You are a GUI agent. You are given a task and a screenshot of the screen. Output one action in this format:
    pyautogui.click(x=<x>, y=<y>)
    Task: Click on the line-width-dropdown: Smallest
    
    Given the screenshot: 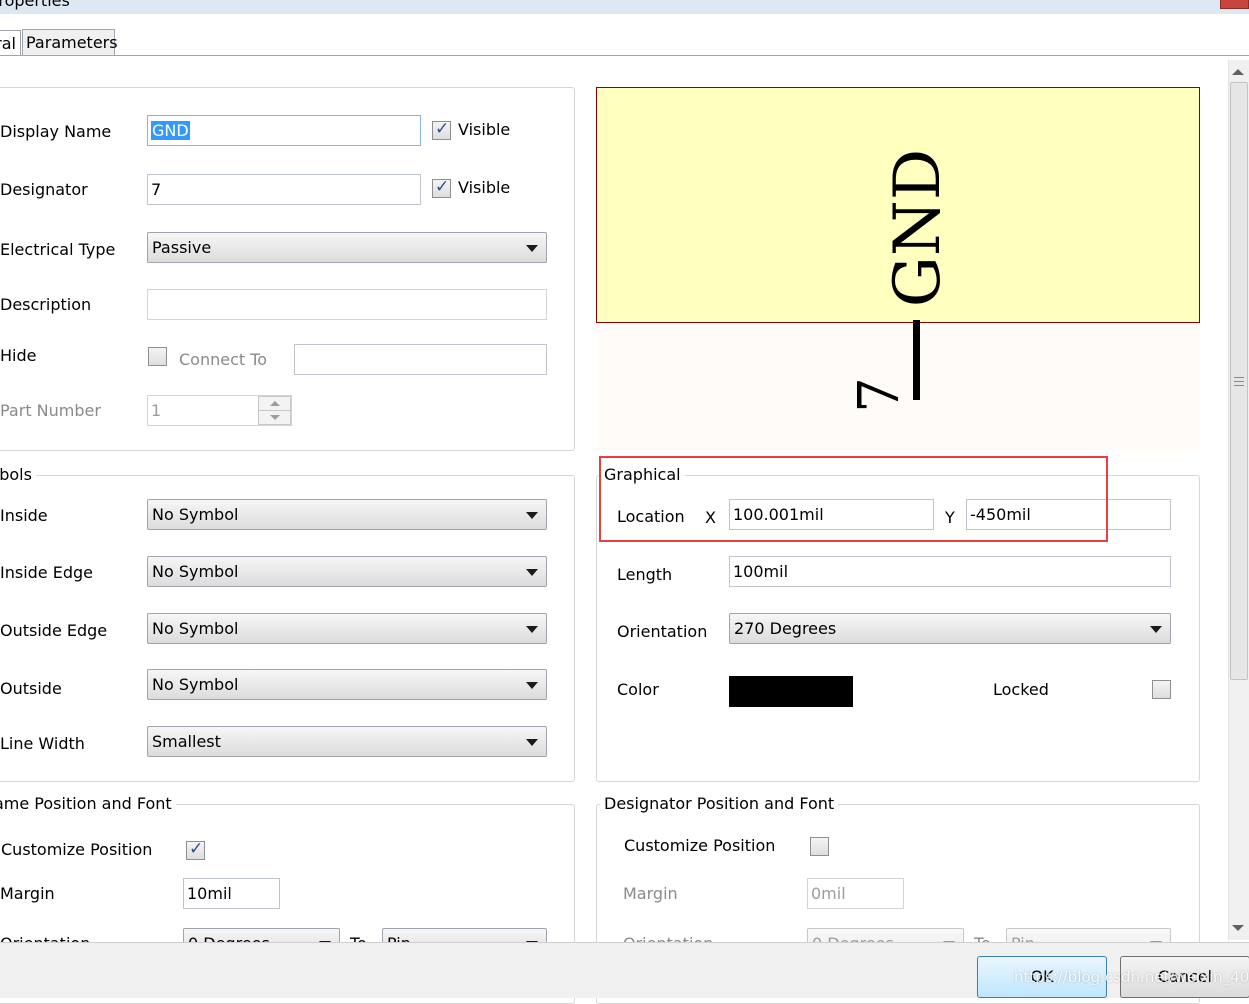 What is the action you would take?
    pyautogui.click(x=347, y=741)
    